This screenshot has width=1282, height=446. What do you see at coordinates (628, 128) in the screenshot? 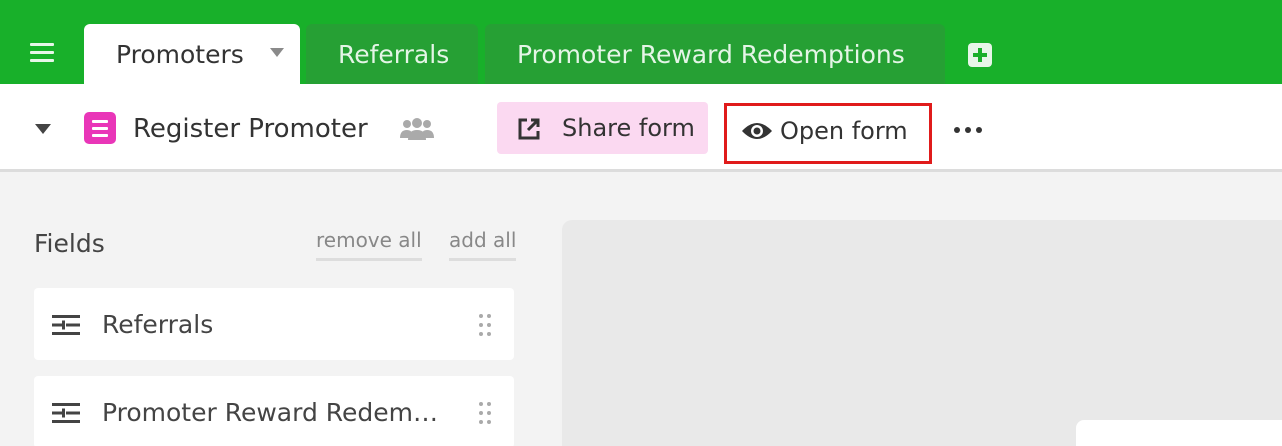
I see `share-form-label: Share form` at bounding box center [628, 128].